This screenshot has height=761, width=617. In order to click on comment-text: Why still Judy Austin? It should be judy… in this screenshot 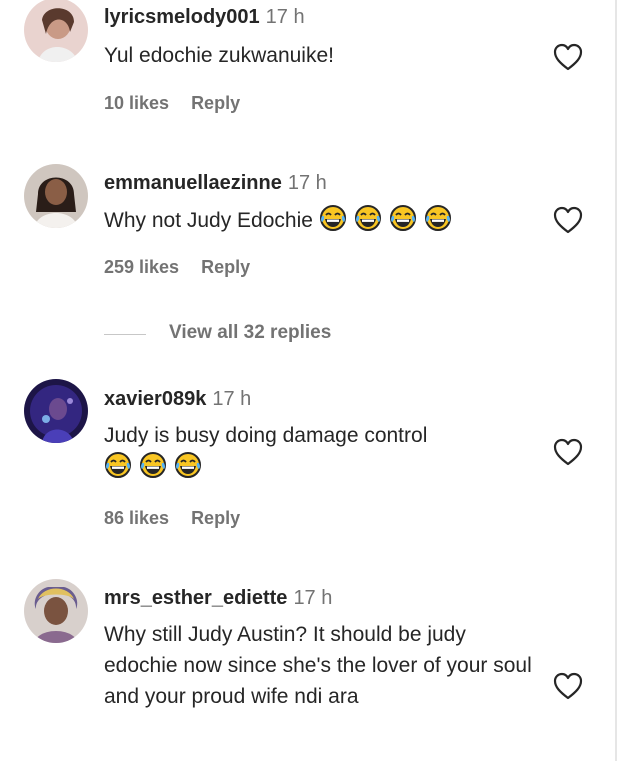, I will do `click(318, 665)`.